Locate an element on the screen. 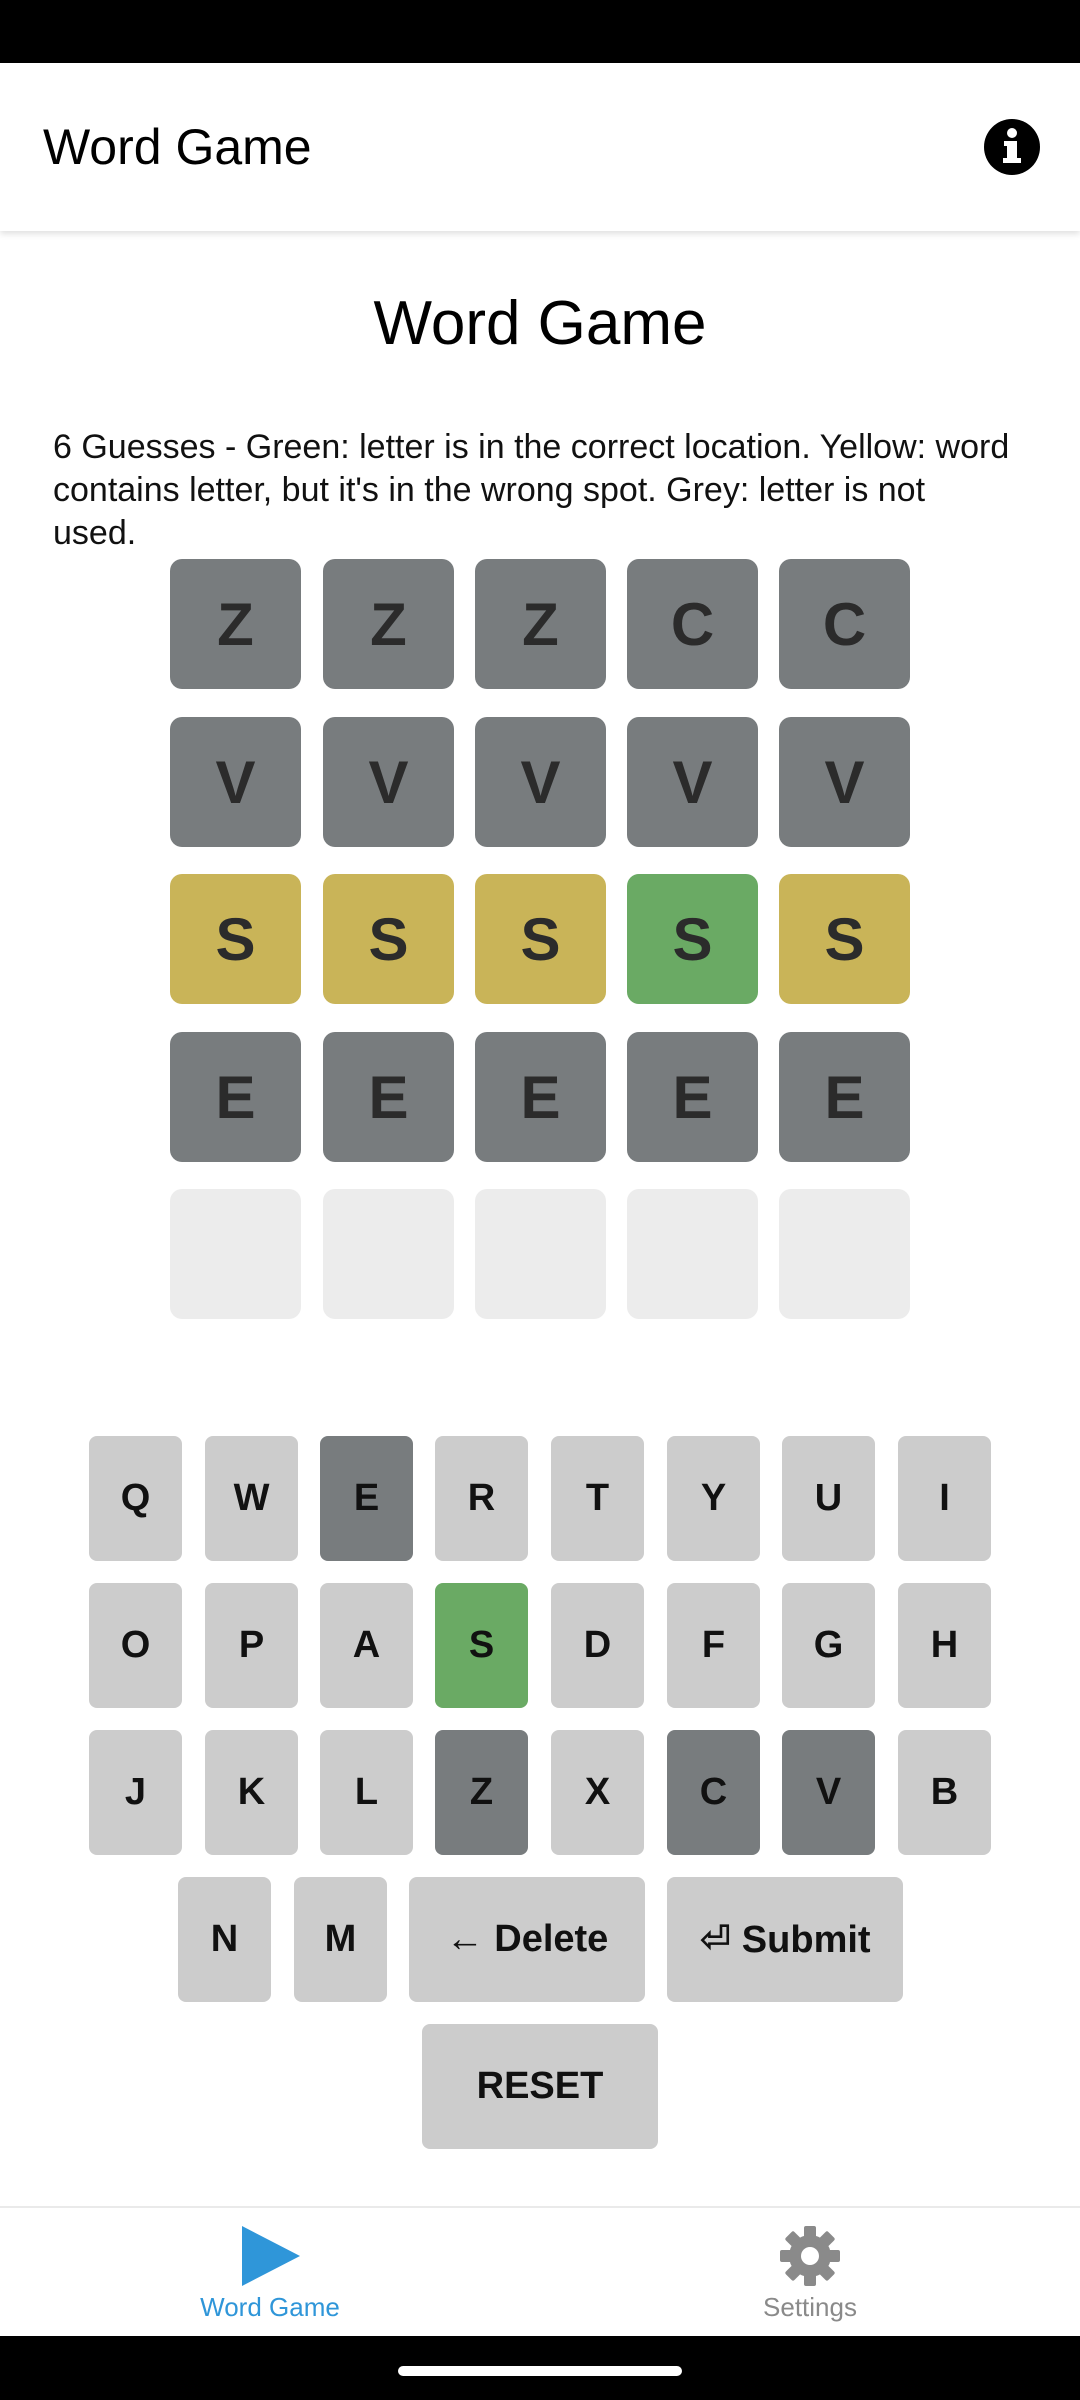 The width and height of the screenshot is (1080, 2400). key-c: C is located at coordinates (713, 1792).